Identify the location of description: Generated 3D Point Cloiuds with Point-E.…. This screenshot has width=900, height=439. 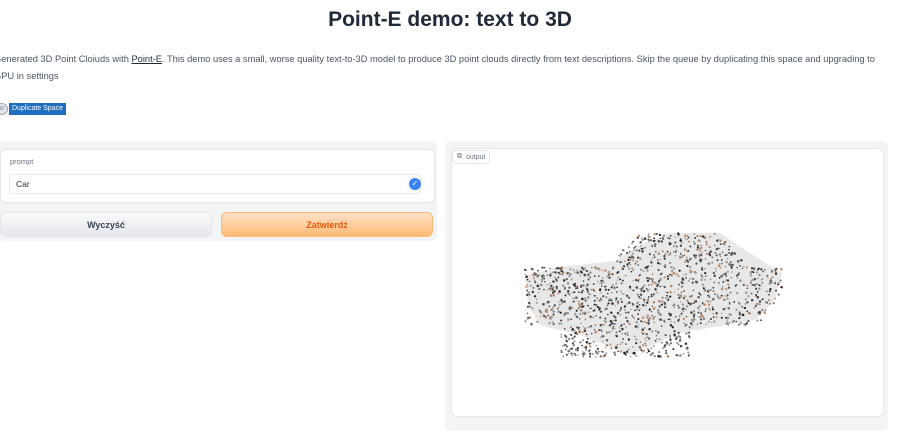
(442, 67).